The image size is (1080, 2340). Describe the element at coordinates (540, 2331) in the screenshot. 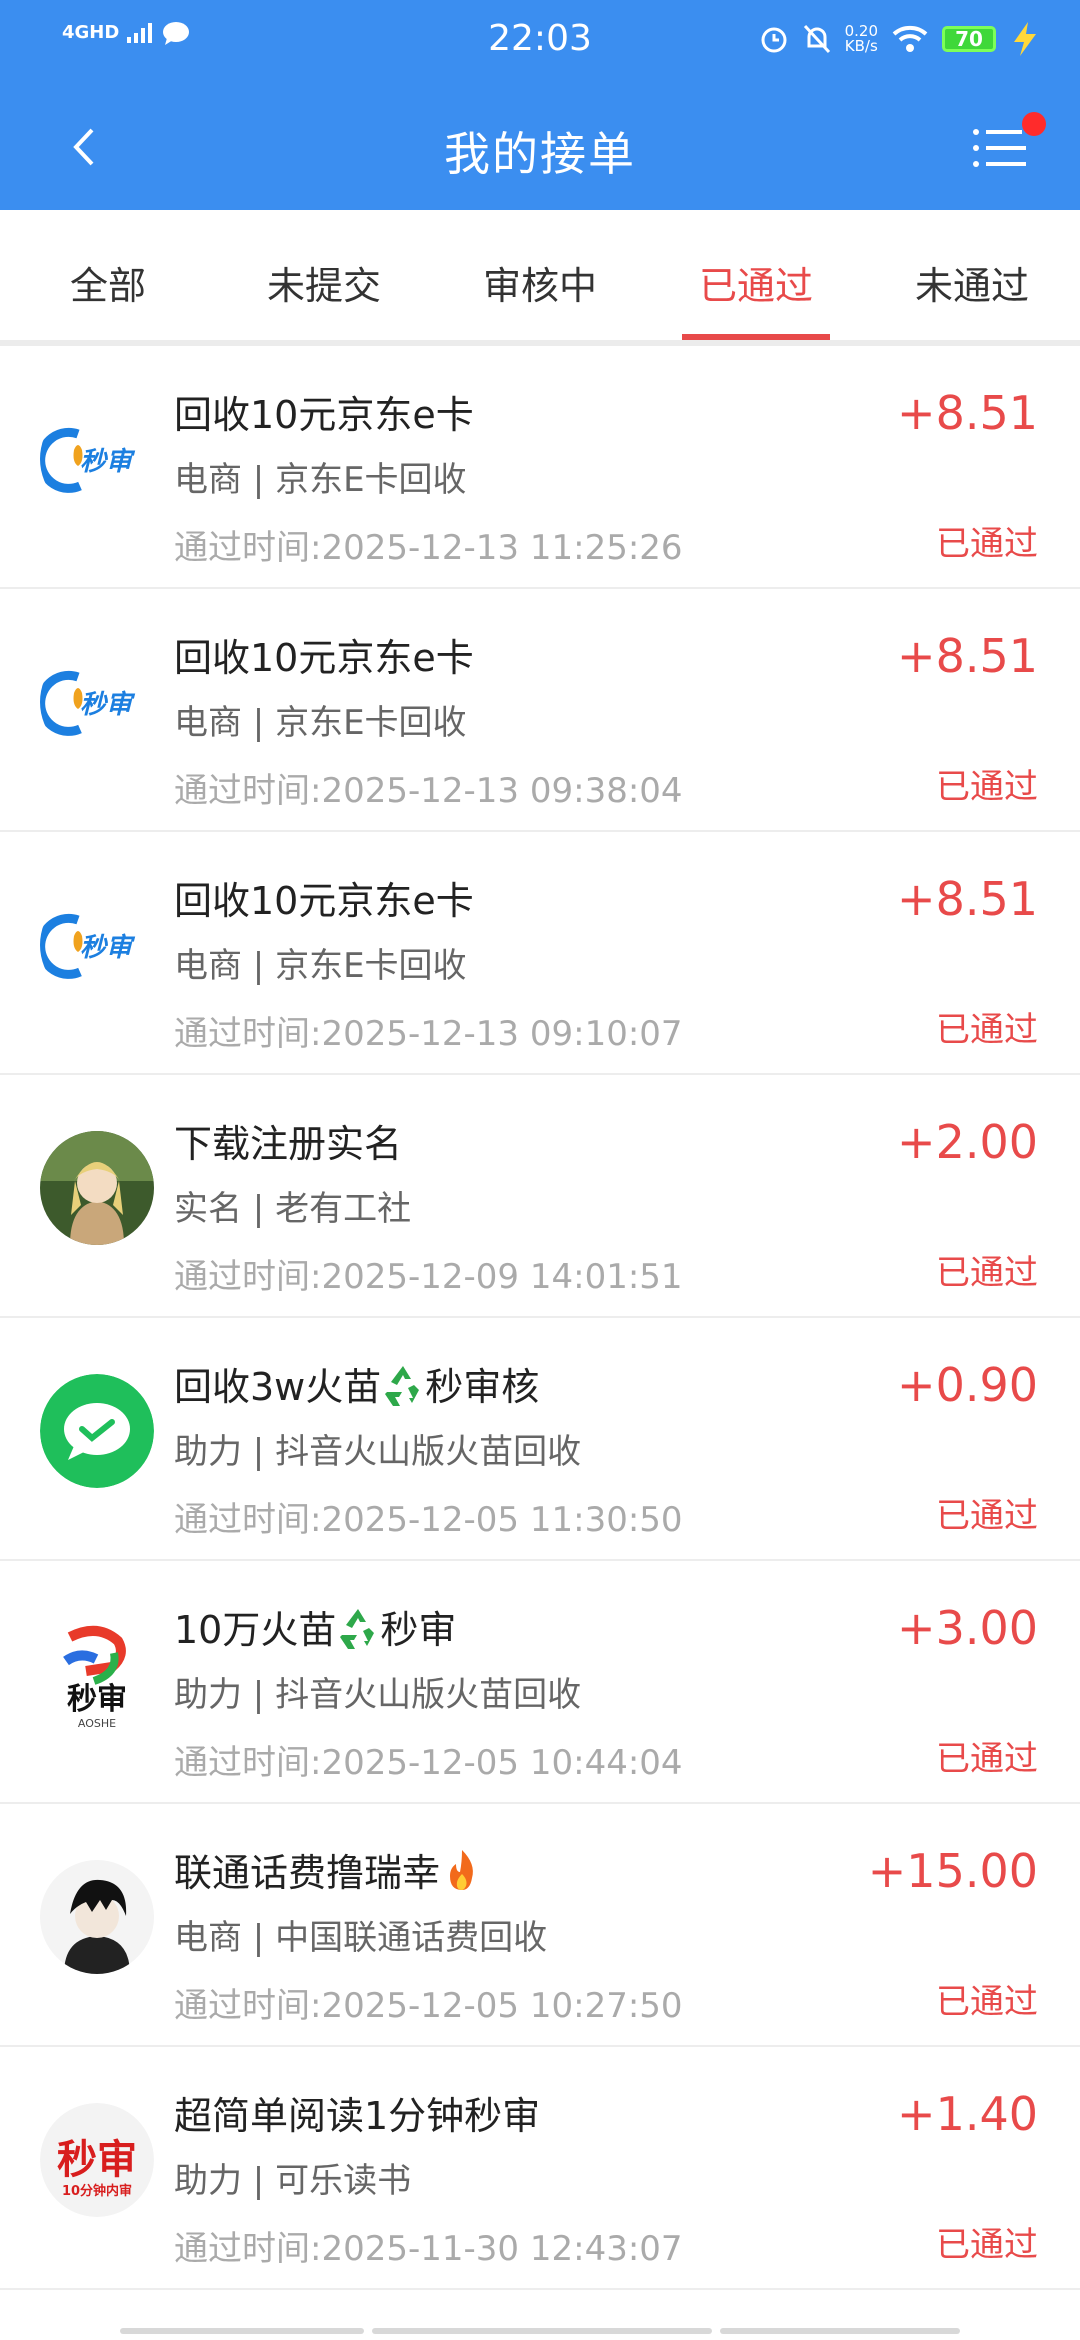

I see `list-bottom-edge` at that location.